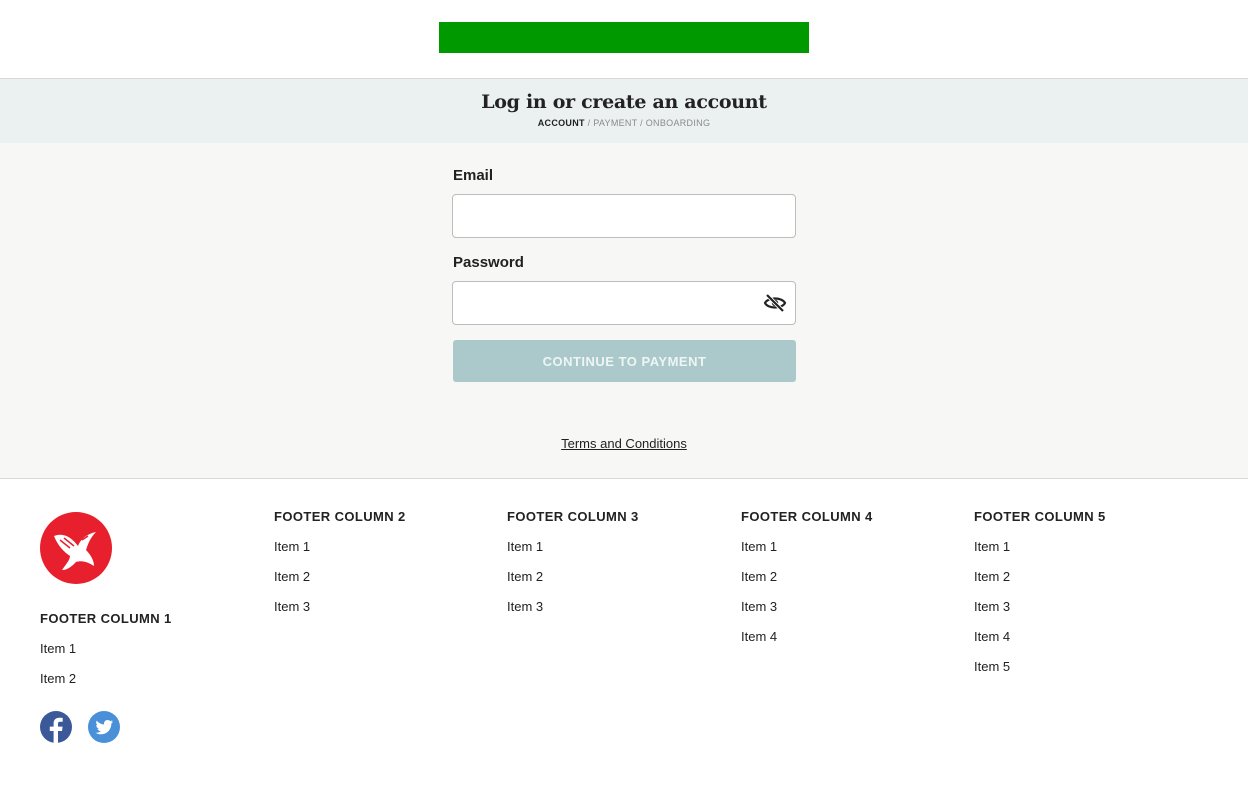 This screenshot has width=1248, height=810. I want to click on footer-column-3: FOOTER COLUMN 3 Item 1 Item 2 Item 3, so click(573, 562).